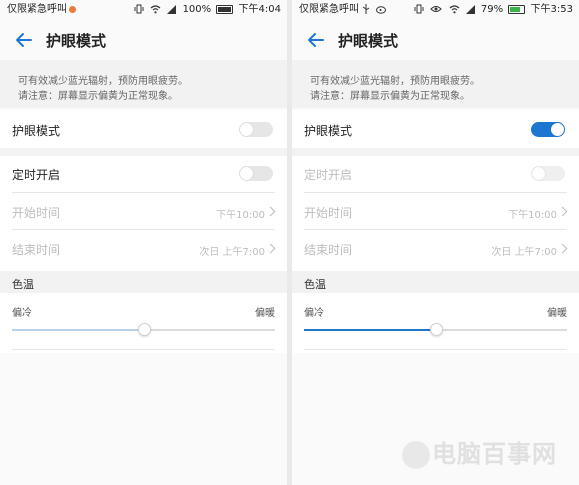 This screenshot has width=579, height=485. Describe the element at coordinates (381, 10) in the screenshot. I see `weibo-icon` at that location.